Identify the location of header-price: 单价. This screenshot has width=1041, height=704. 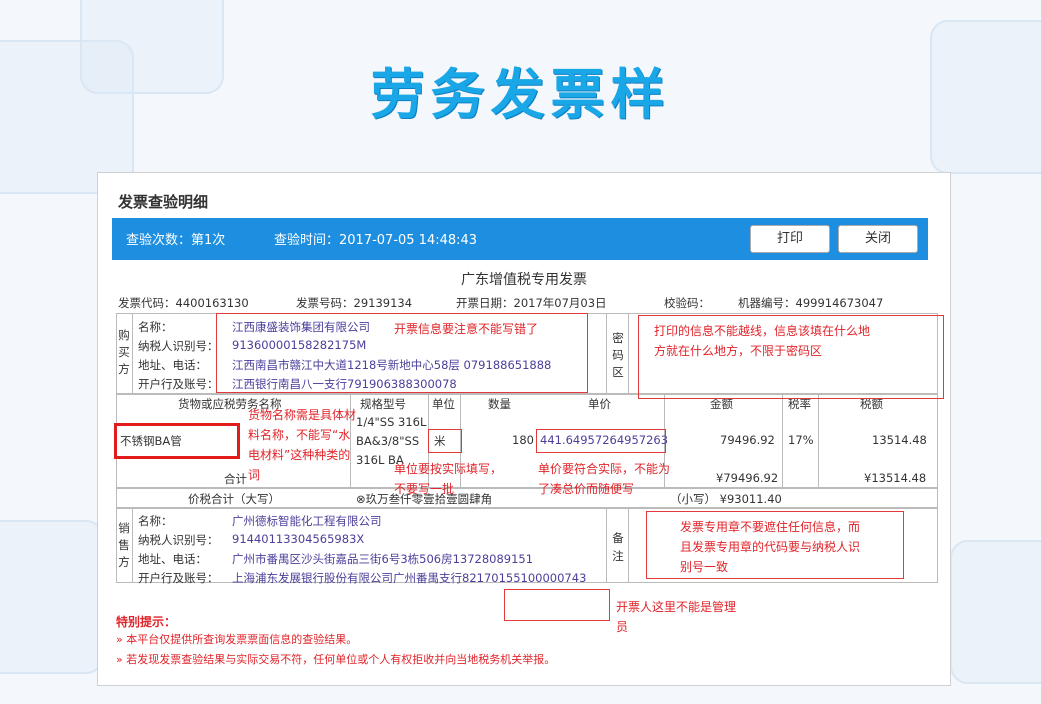
(599, 404).